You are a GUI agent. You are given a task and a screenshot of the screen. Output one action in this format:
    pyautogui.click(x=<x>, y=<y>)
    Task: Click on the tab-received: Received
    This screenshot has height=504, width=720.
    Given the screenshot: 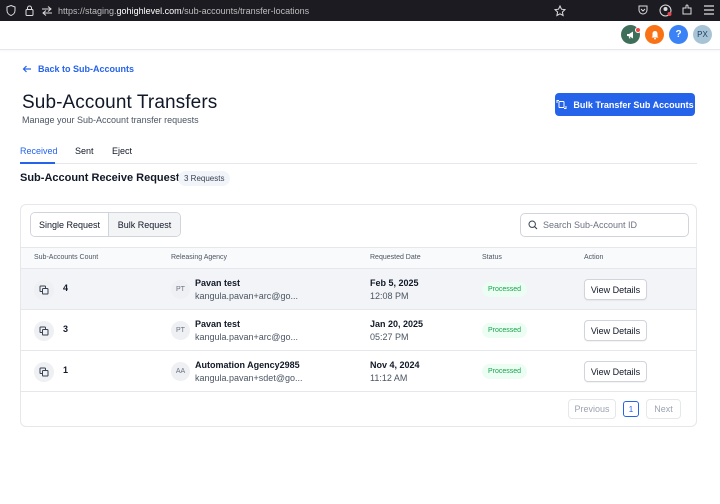 What is the action you would take?
    pyautogui.click(x=39, y=151)
    